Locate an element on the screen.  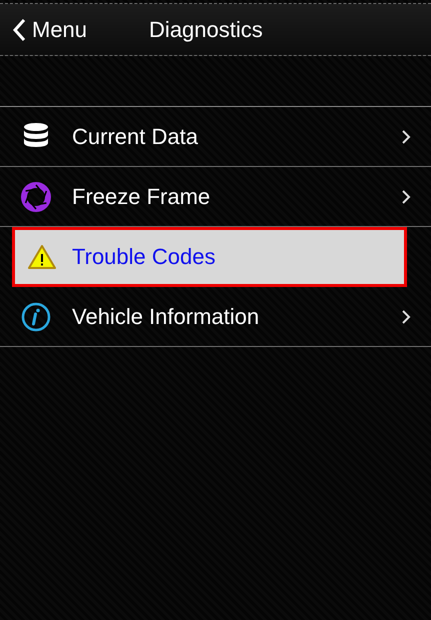
info-icon is located at coordinates (36, 317).